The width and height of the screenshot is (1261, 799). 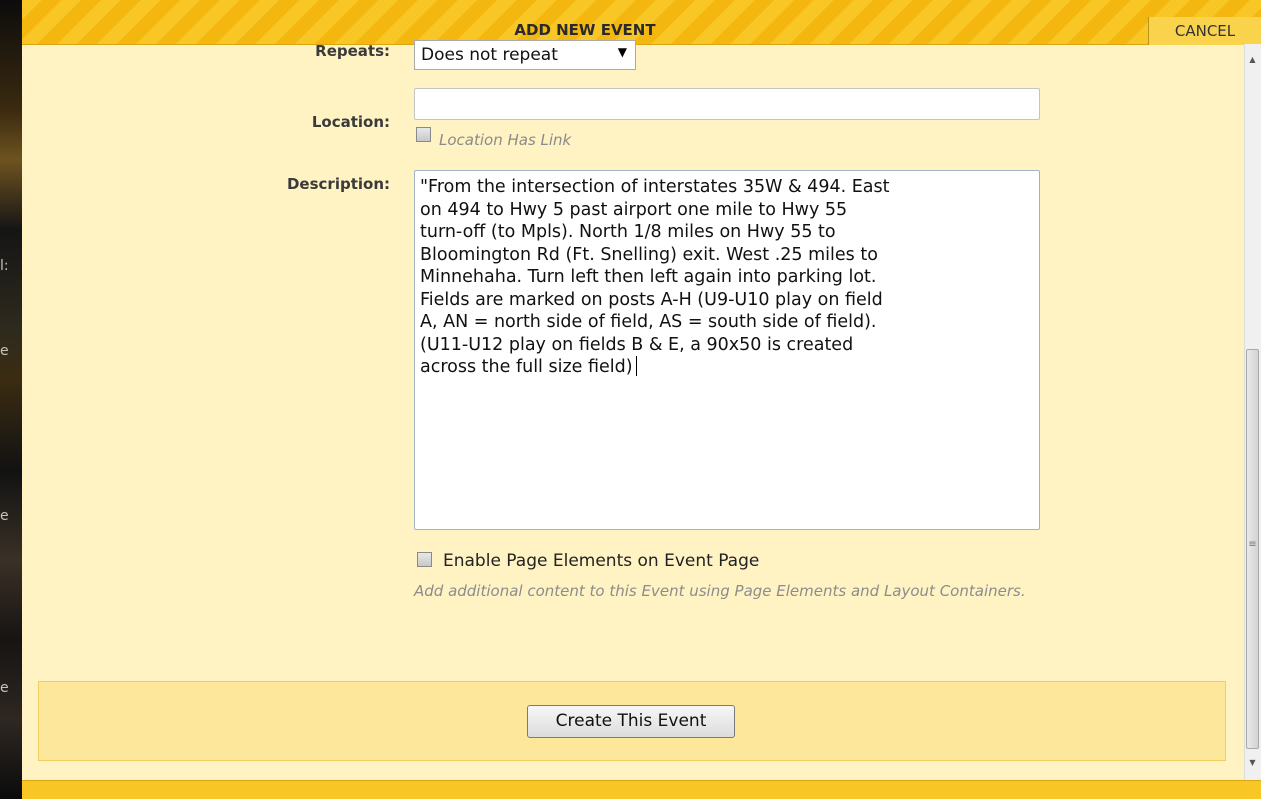 What do you see at coordinates (1252, 60) in the screenshot?
I see `scroll-up-arrow-icon: ▲` at bounding box center [1252, 60].